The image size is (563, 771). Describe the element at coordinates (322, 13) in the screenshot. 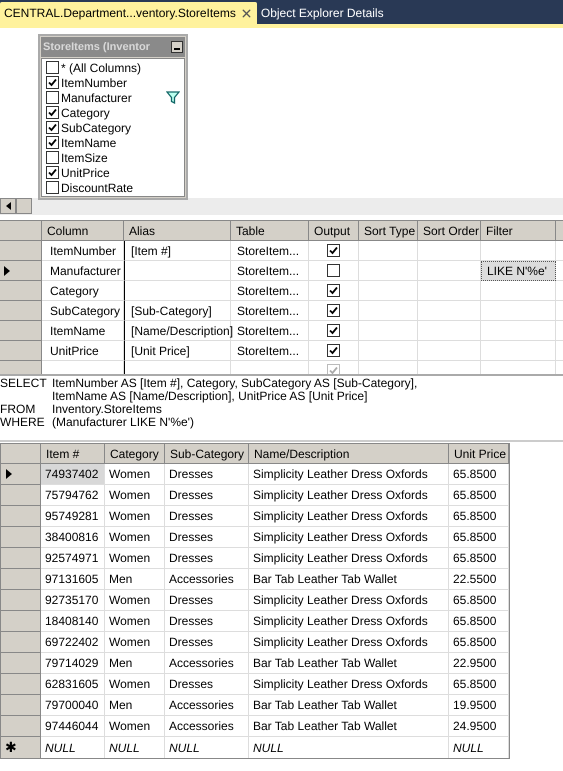

I see `document-tab: Object Explorer Details` at that location.